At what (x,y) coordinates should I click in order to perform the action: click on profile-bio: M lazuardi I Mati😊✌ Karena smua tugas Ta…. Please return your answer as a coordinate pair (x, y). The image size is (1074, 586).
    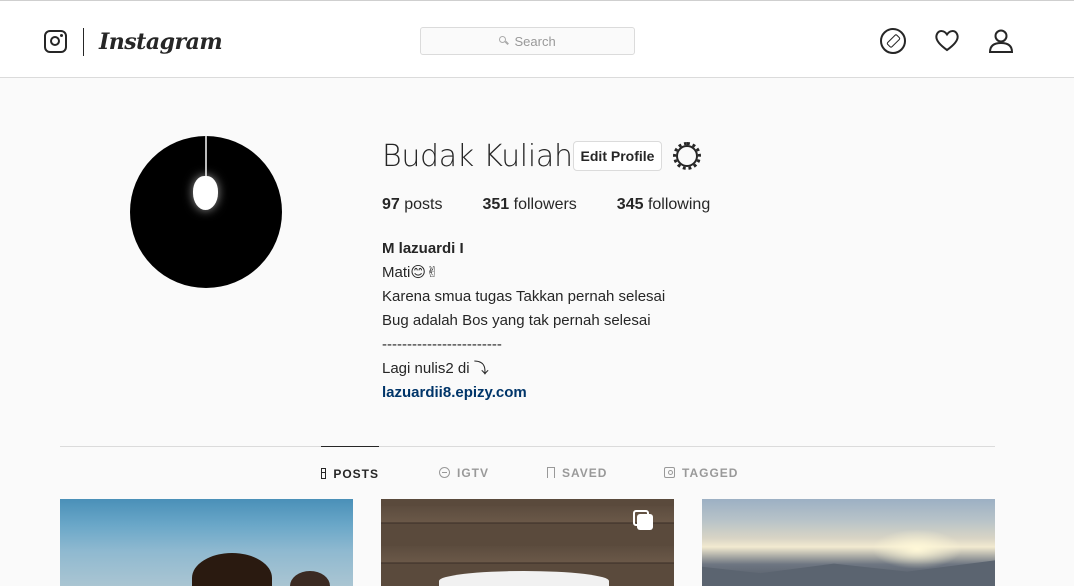
    Looking at the image, I should click on (523, 321).